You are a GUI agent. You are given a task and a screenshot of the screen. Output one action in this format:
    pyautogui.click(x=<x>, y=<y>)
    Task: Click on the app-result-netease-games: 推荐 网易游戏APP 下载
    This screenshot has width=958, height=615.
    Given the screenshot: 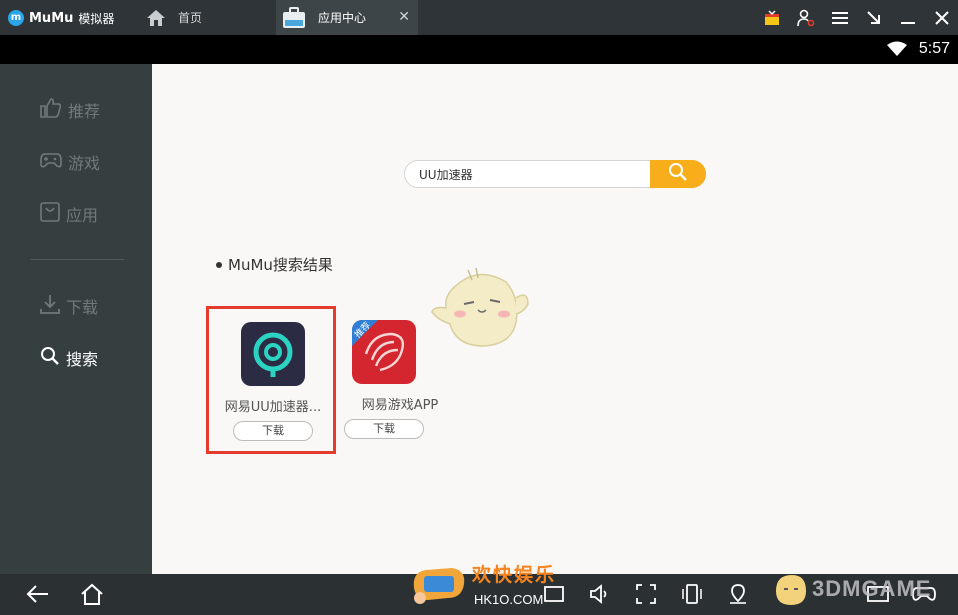 What is the action you would take?
    pyautogui.click(x=400, y=379)
    